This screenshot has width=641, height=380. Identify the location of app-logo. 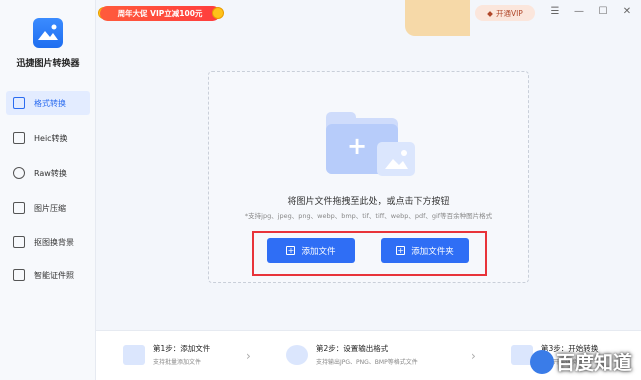
(48, 33).